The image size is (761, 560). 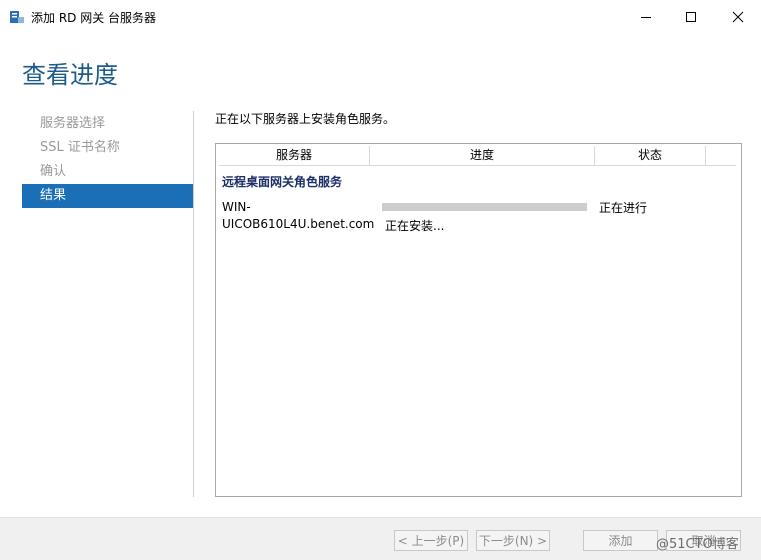 I want to click on wizard-nav: 服务器选择 SSL 证书名称 确认 结果, so click(x=107, y=160).